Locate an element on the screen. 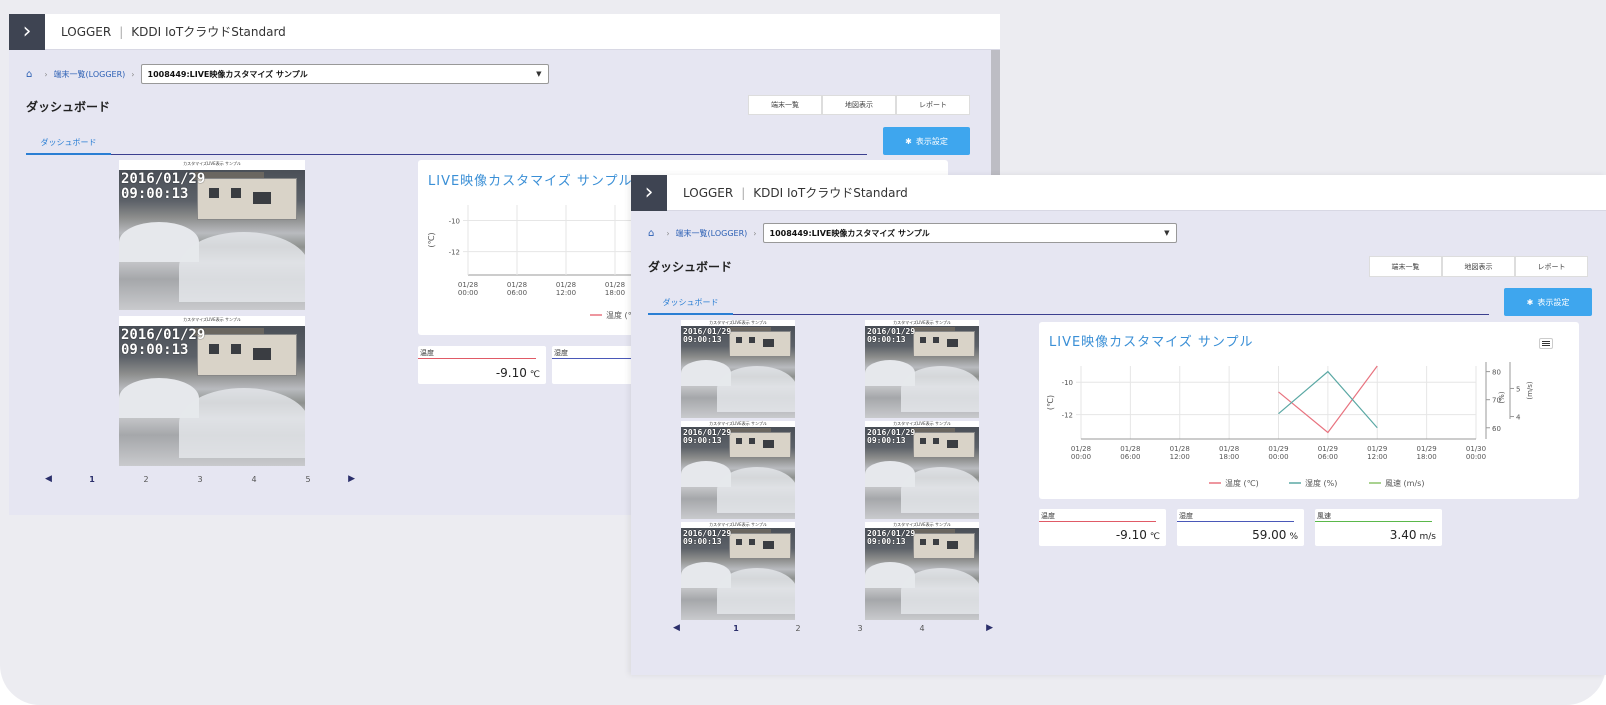 The image size is (1606, 705). legend-label: 温度 (℃) is located at coordinates (1242, 483).